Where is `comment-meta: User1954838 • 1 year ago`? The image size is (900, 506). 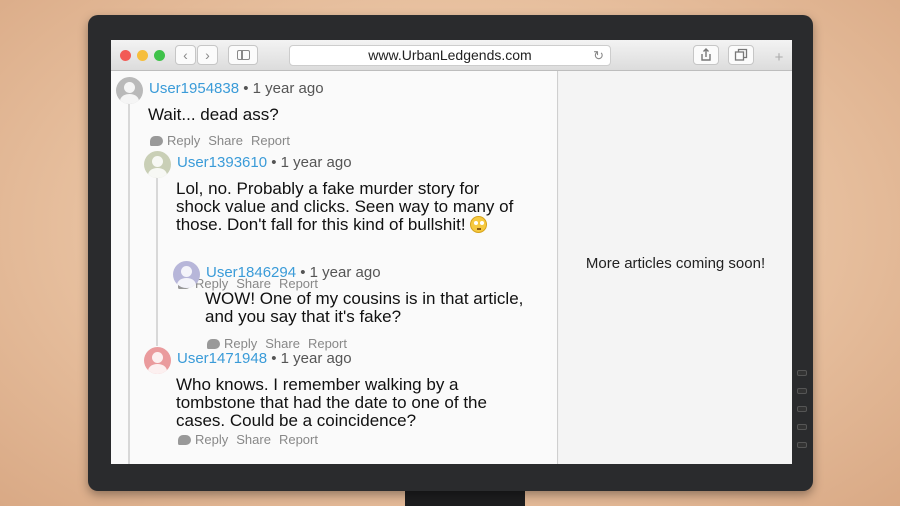
comment-meta: User1954838 • 1 year ago is located at coordinates (236, 88).